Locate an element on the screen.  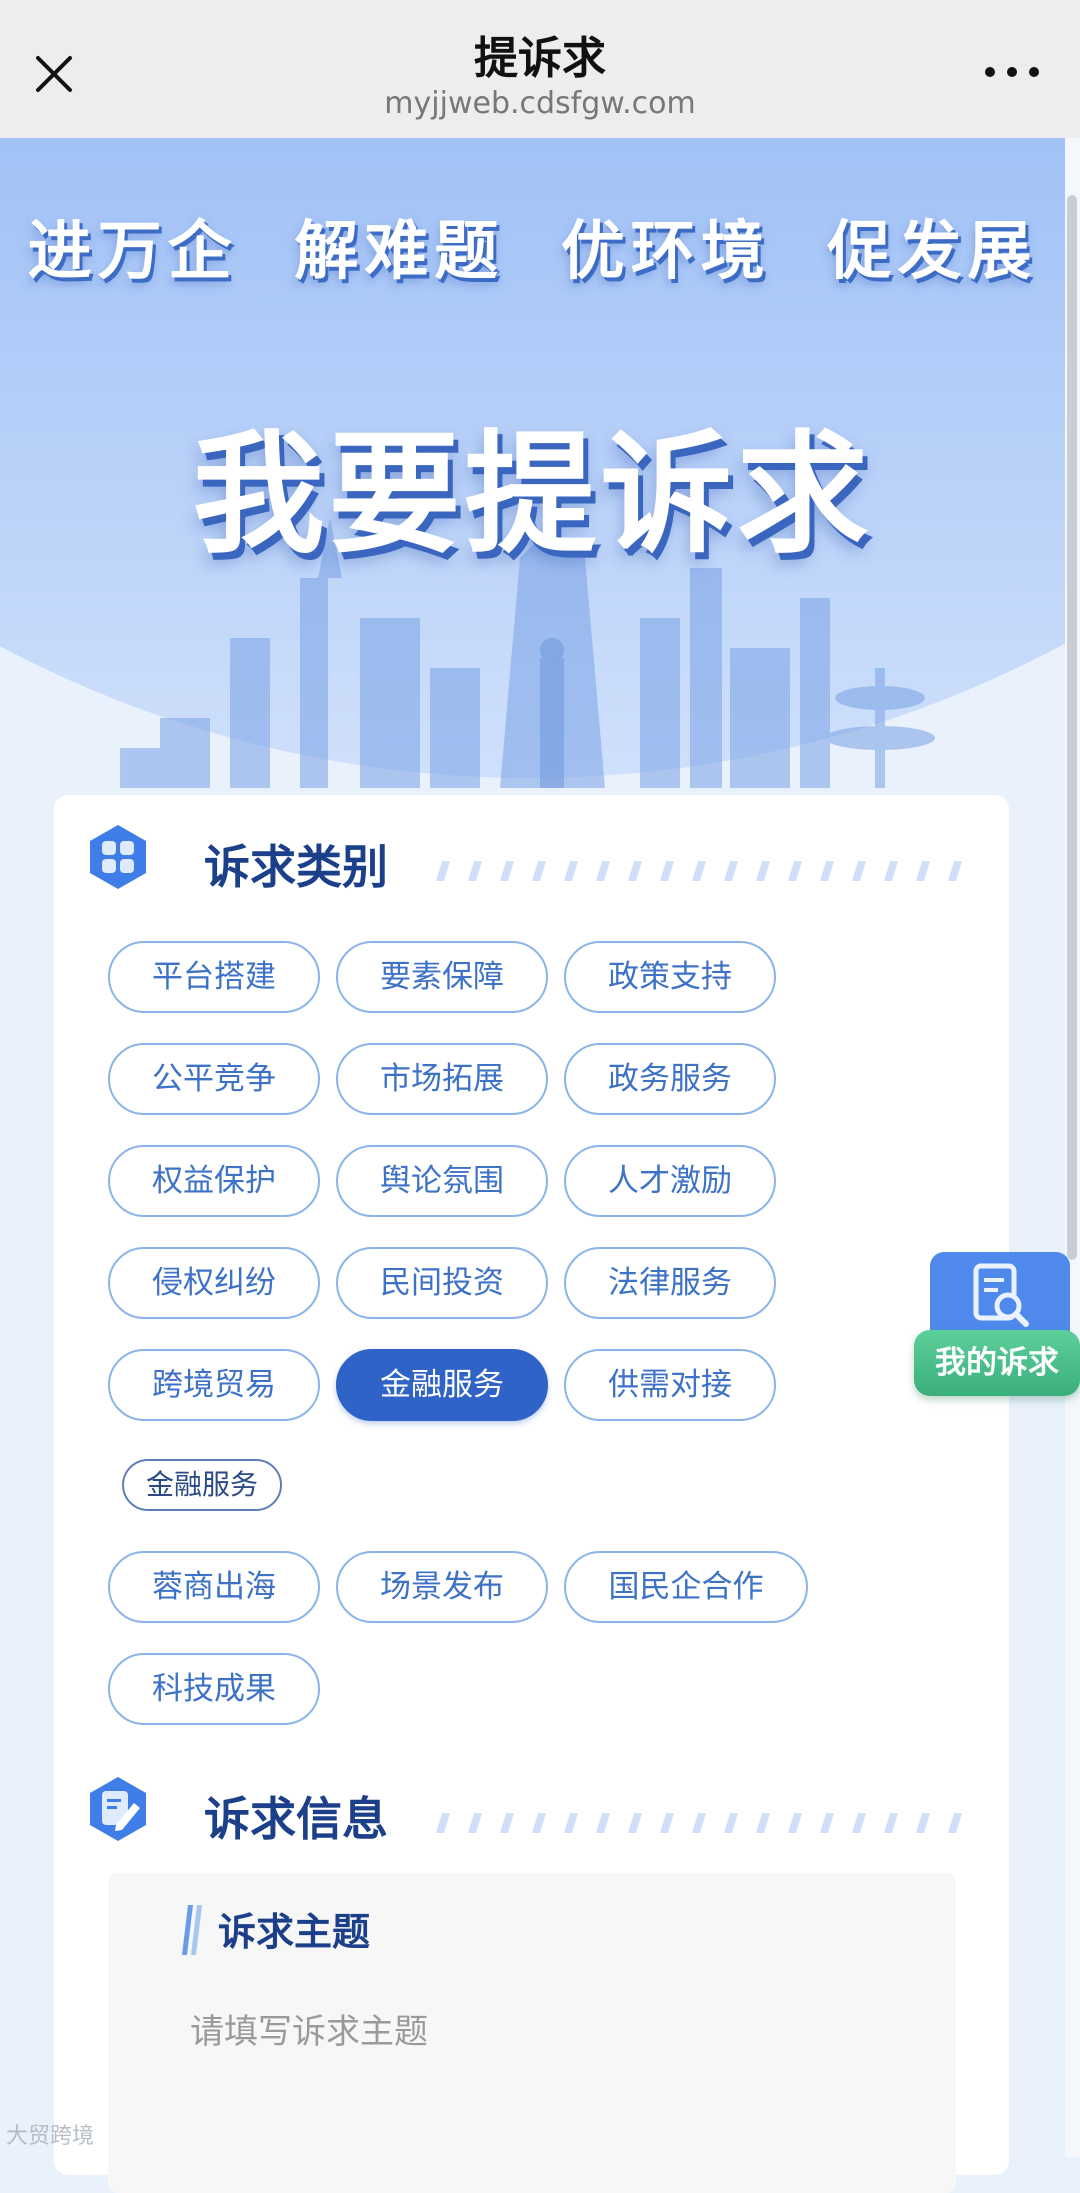
tag-scene-release: 场景发布 is located at coordinates (442, 1587).